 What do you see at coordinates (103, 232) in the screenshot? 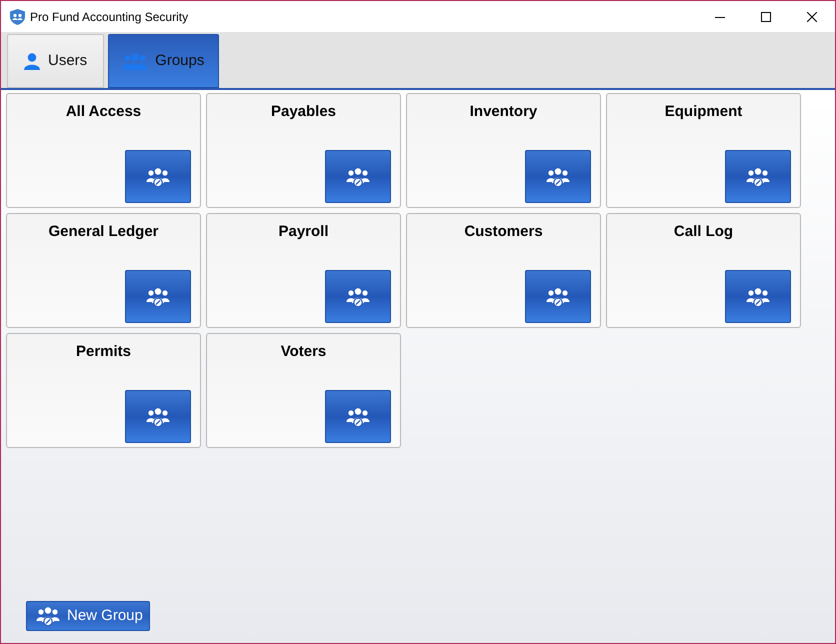
I see `group-name: General Ledger` at bounding box center [103, 232].